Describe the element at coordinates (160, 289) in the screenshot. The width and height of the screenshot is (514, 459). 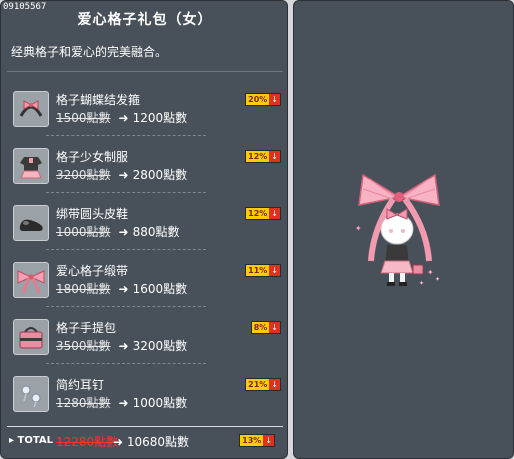
I see `sale-price: 1600點數` at that location.